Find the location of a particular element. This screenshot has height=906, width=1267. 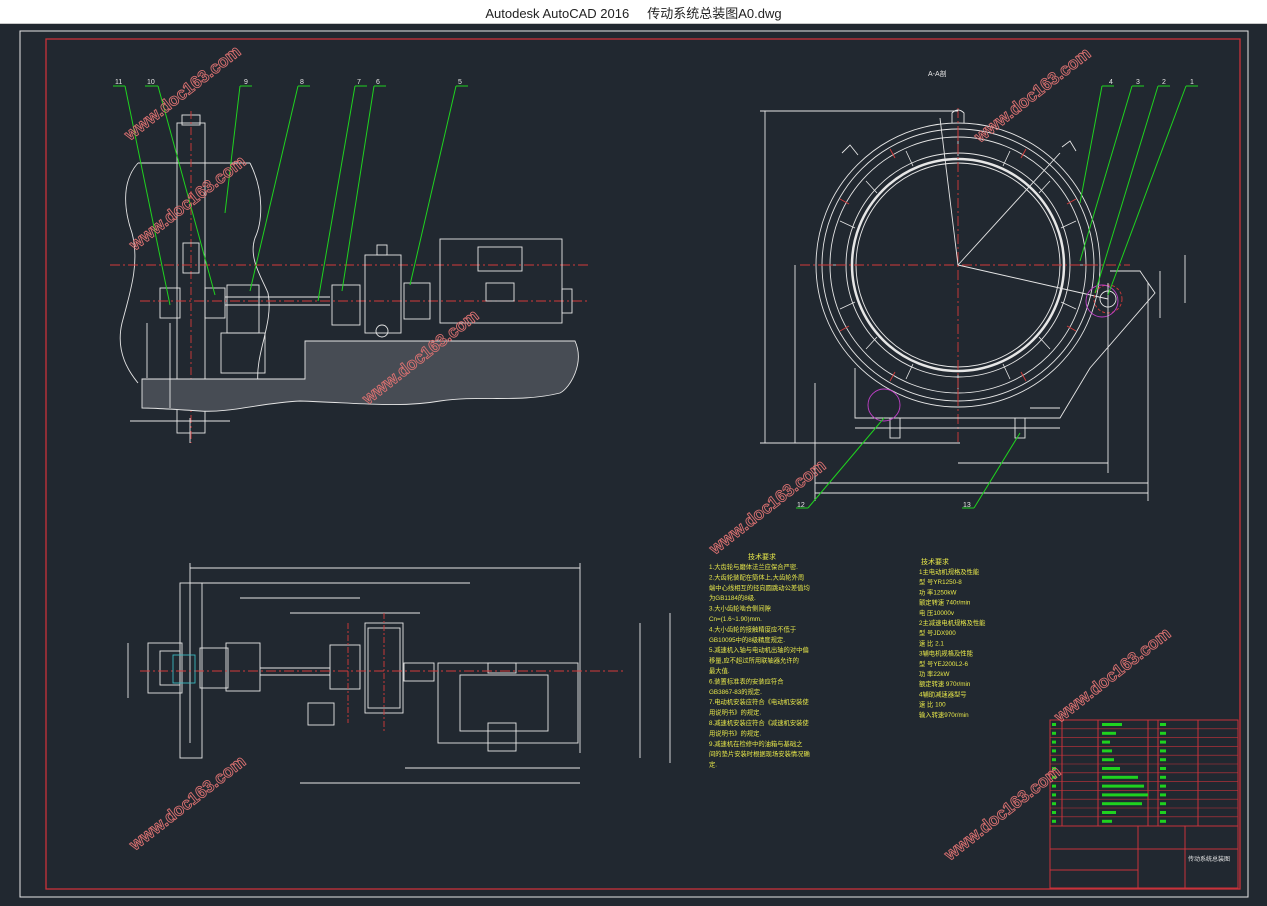

tech-requirements-line: 间的垫片安装时根据现场安装情况确 is located at coordinates (759, 753).